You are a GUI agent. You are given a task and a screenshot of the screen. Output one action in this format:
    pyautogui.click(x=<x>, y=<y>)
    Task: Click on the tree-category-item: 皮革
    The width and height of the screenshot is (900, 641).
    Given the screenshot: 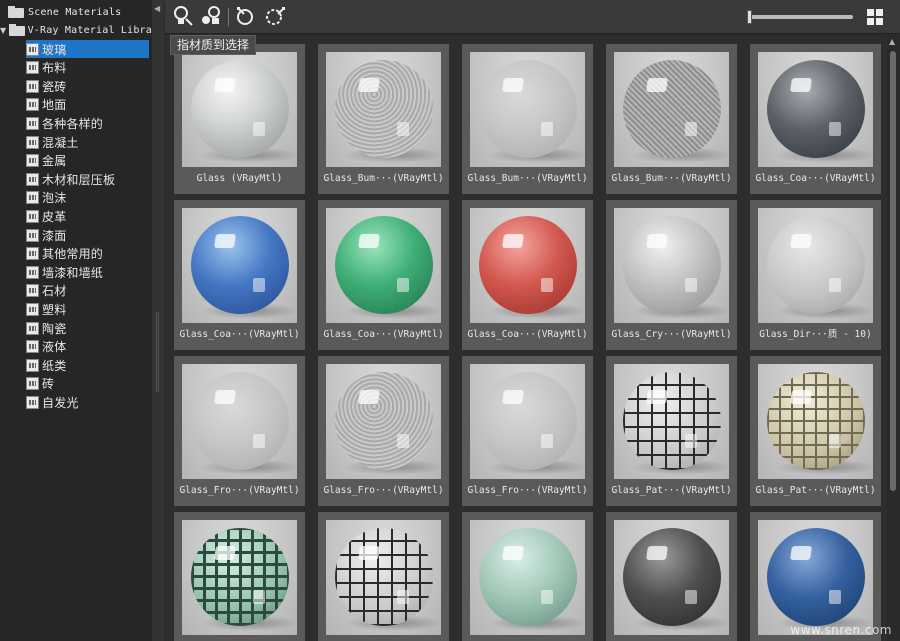 What is the action you would take?
    pyautogui.click(x=87, y=216)
    